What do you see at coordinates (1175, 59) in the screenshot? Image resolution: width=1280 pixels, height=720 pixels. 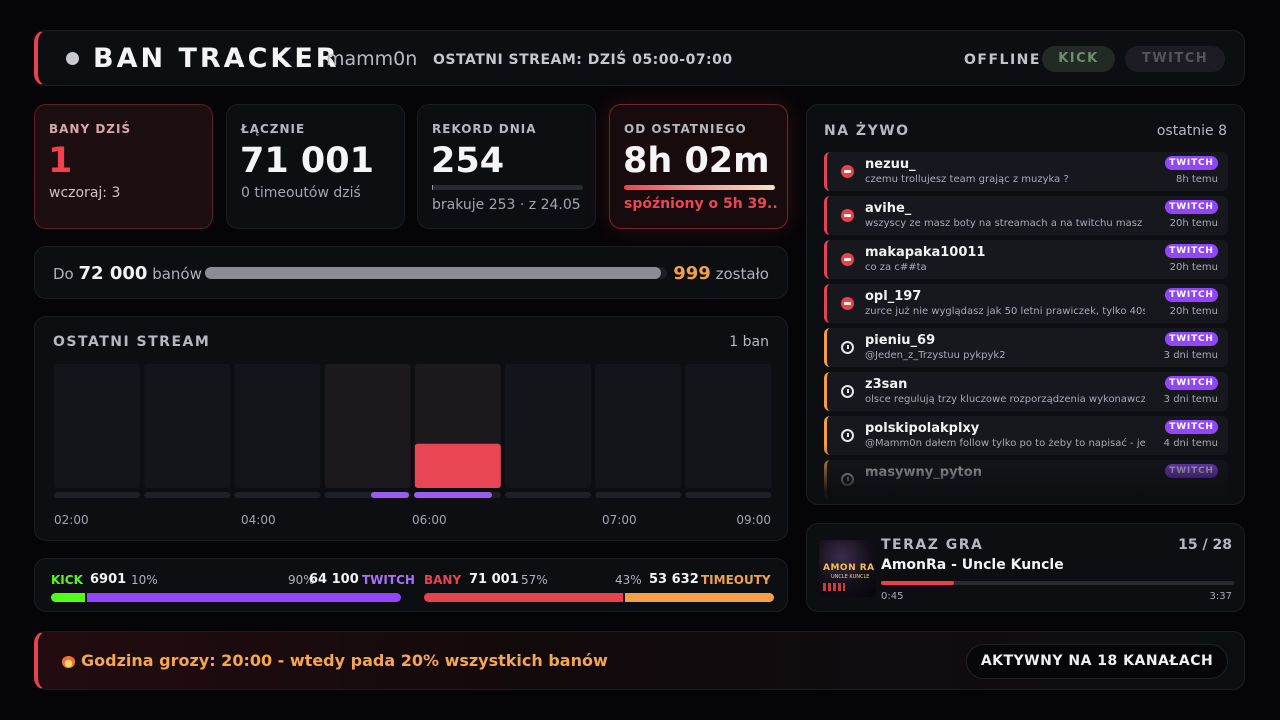 I see `twitch-platform-pill: TWITCH` at bounding box center [1175, 59].